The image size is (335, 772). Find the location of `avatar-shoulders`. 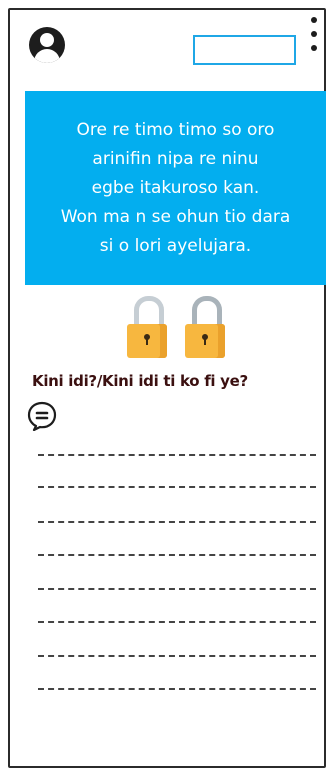

avatar-shoulders is located at coordinates (47, 56).